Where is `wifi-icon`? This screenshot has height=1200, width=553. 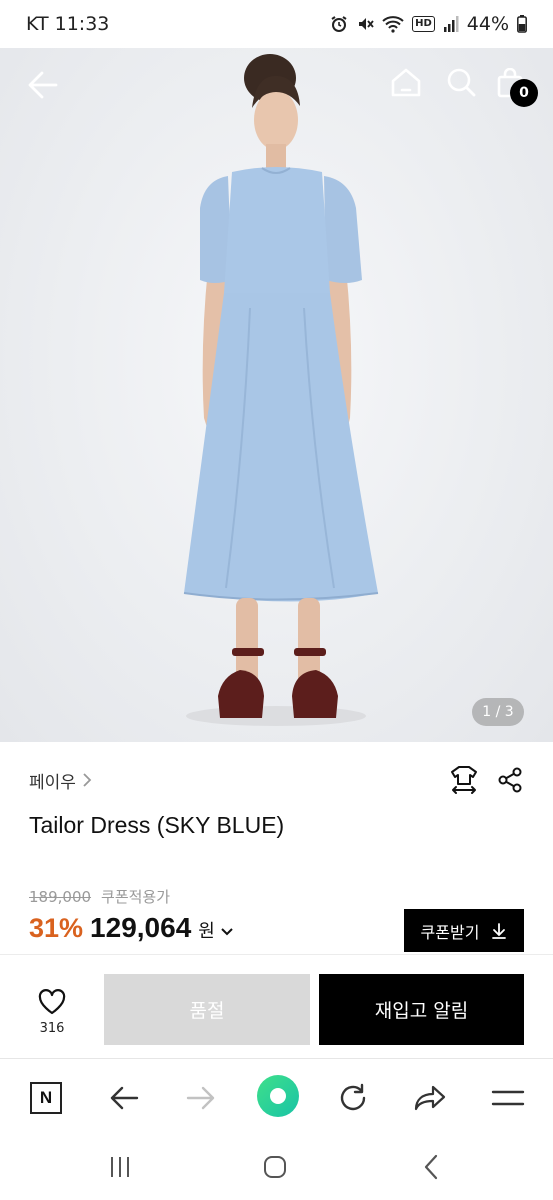
wifi-icon is located at coordinates (393, 24).